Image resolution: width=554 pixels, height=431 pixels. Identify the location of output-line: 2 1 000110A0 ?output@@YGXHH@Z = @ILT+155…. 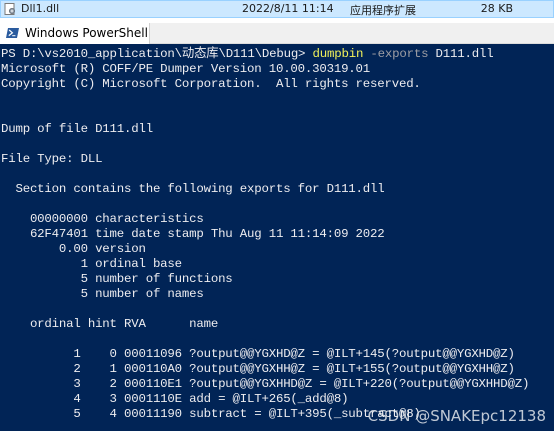
(258, 369).